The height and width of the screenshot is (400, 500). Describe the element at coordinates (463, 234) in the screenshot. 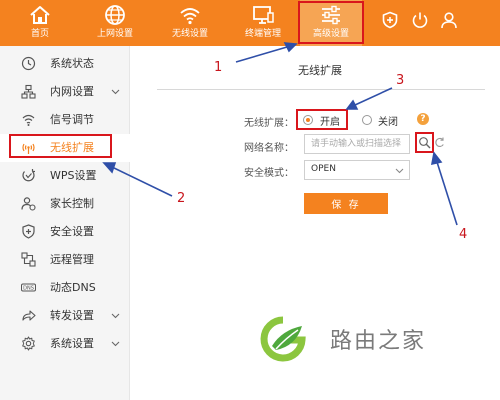

I see `annotation-number-4: 4` at that location.